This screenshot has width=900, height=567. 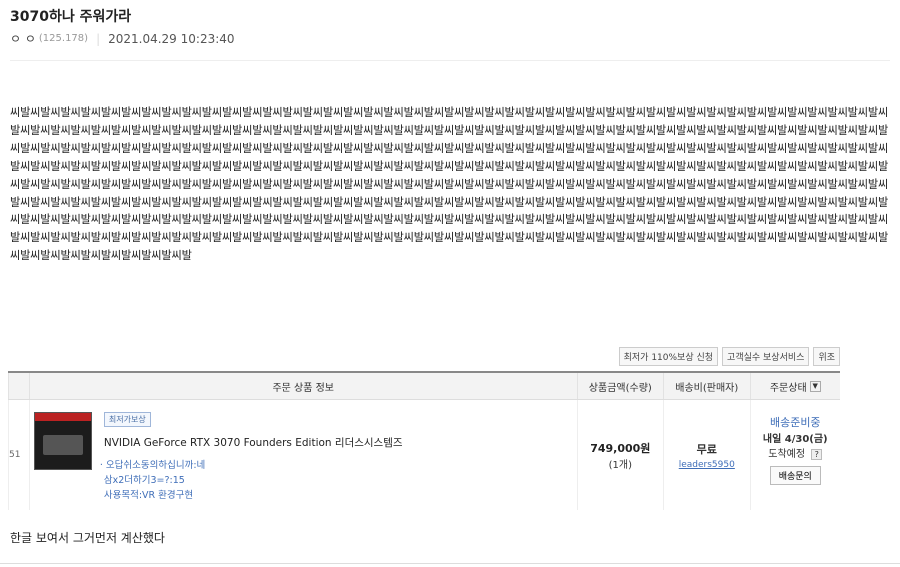 I want to click on delivery-eta: 내일 4/30(금), so click(x=795, y=439).